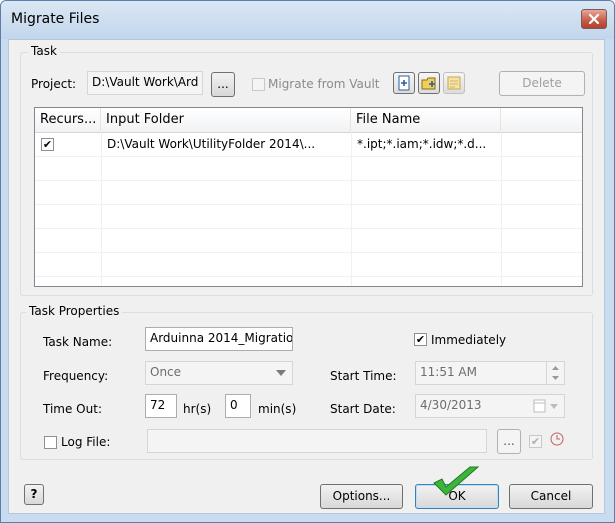  What do you see at coordinates (226, 120) in the screenshot?
I see `col-input-folder: Input Folder` at bounding box center [226, 120].